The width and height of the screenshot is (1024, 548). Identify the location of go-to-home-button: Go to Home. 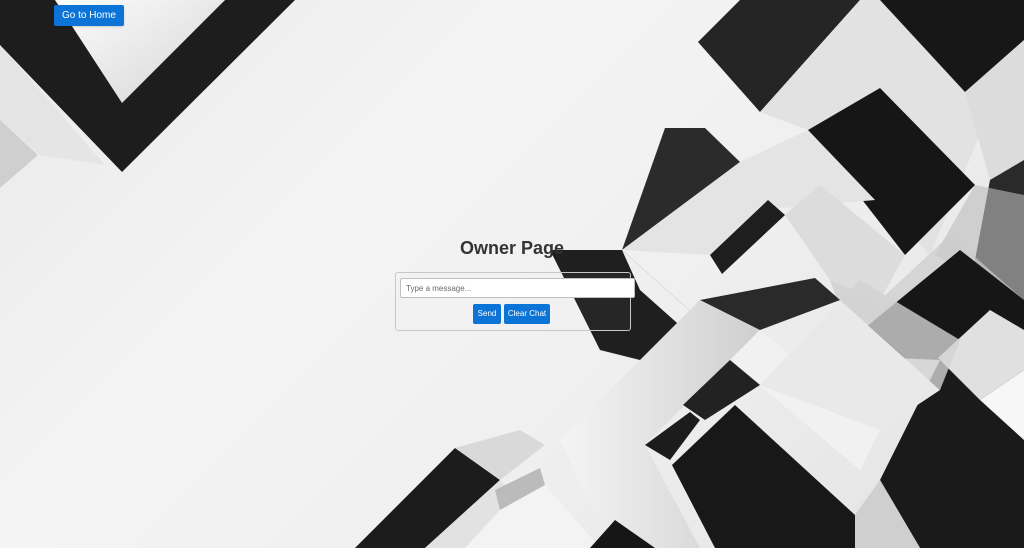
(89, 15).